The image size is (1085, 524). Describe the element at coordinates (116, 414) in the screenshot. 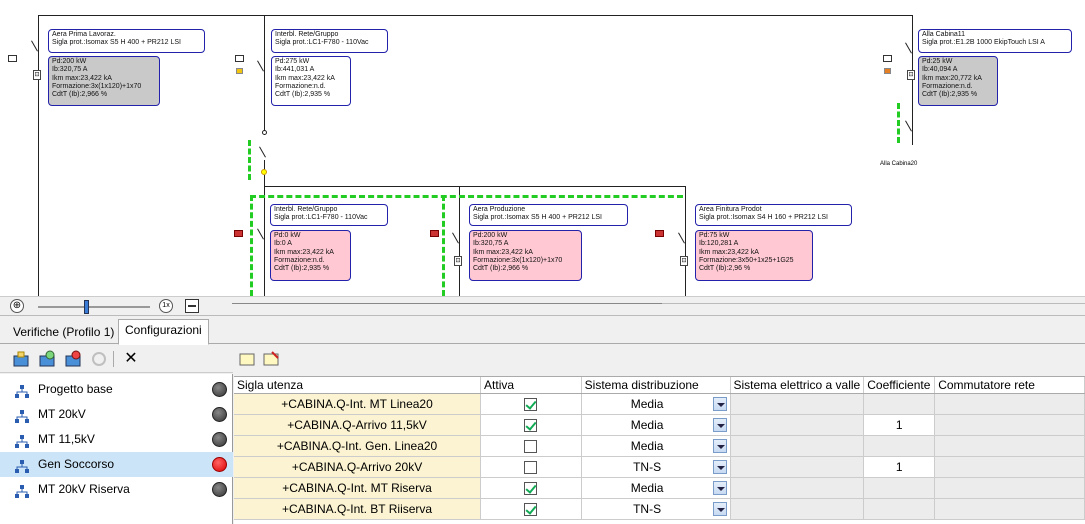

I see `config-item: MT 20kV` at that location.